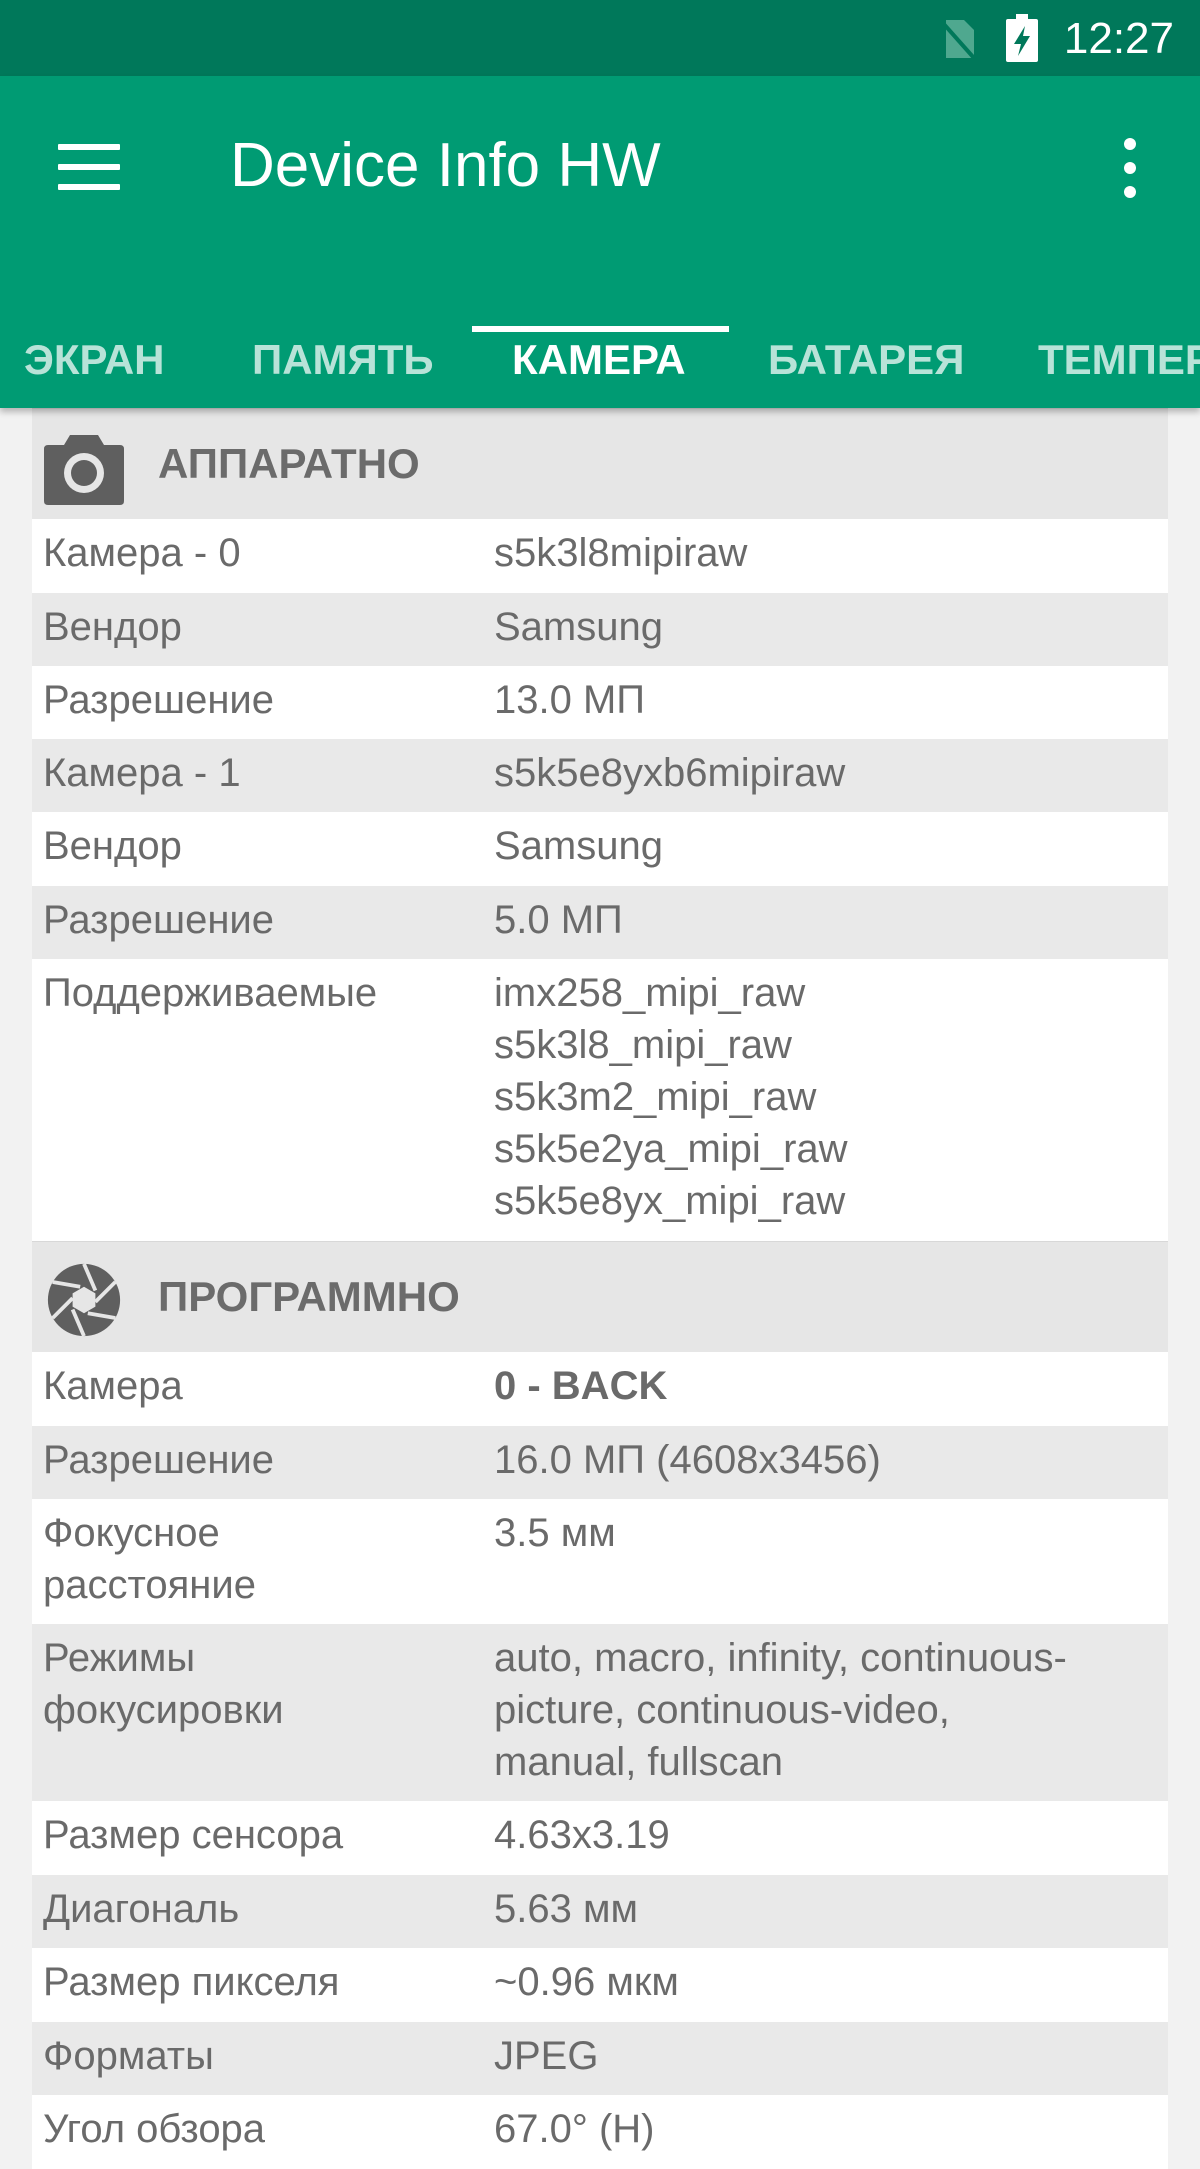 The width and height of the screenshot is (1200, 2169). Describe the element at coordinates (582, 1835) in the screenshot. I see `row-value: 4.63x3.19` at that location.